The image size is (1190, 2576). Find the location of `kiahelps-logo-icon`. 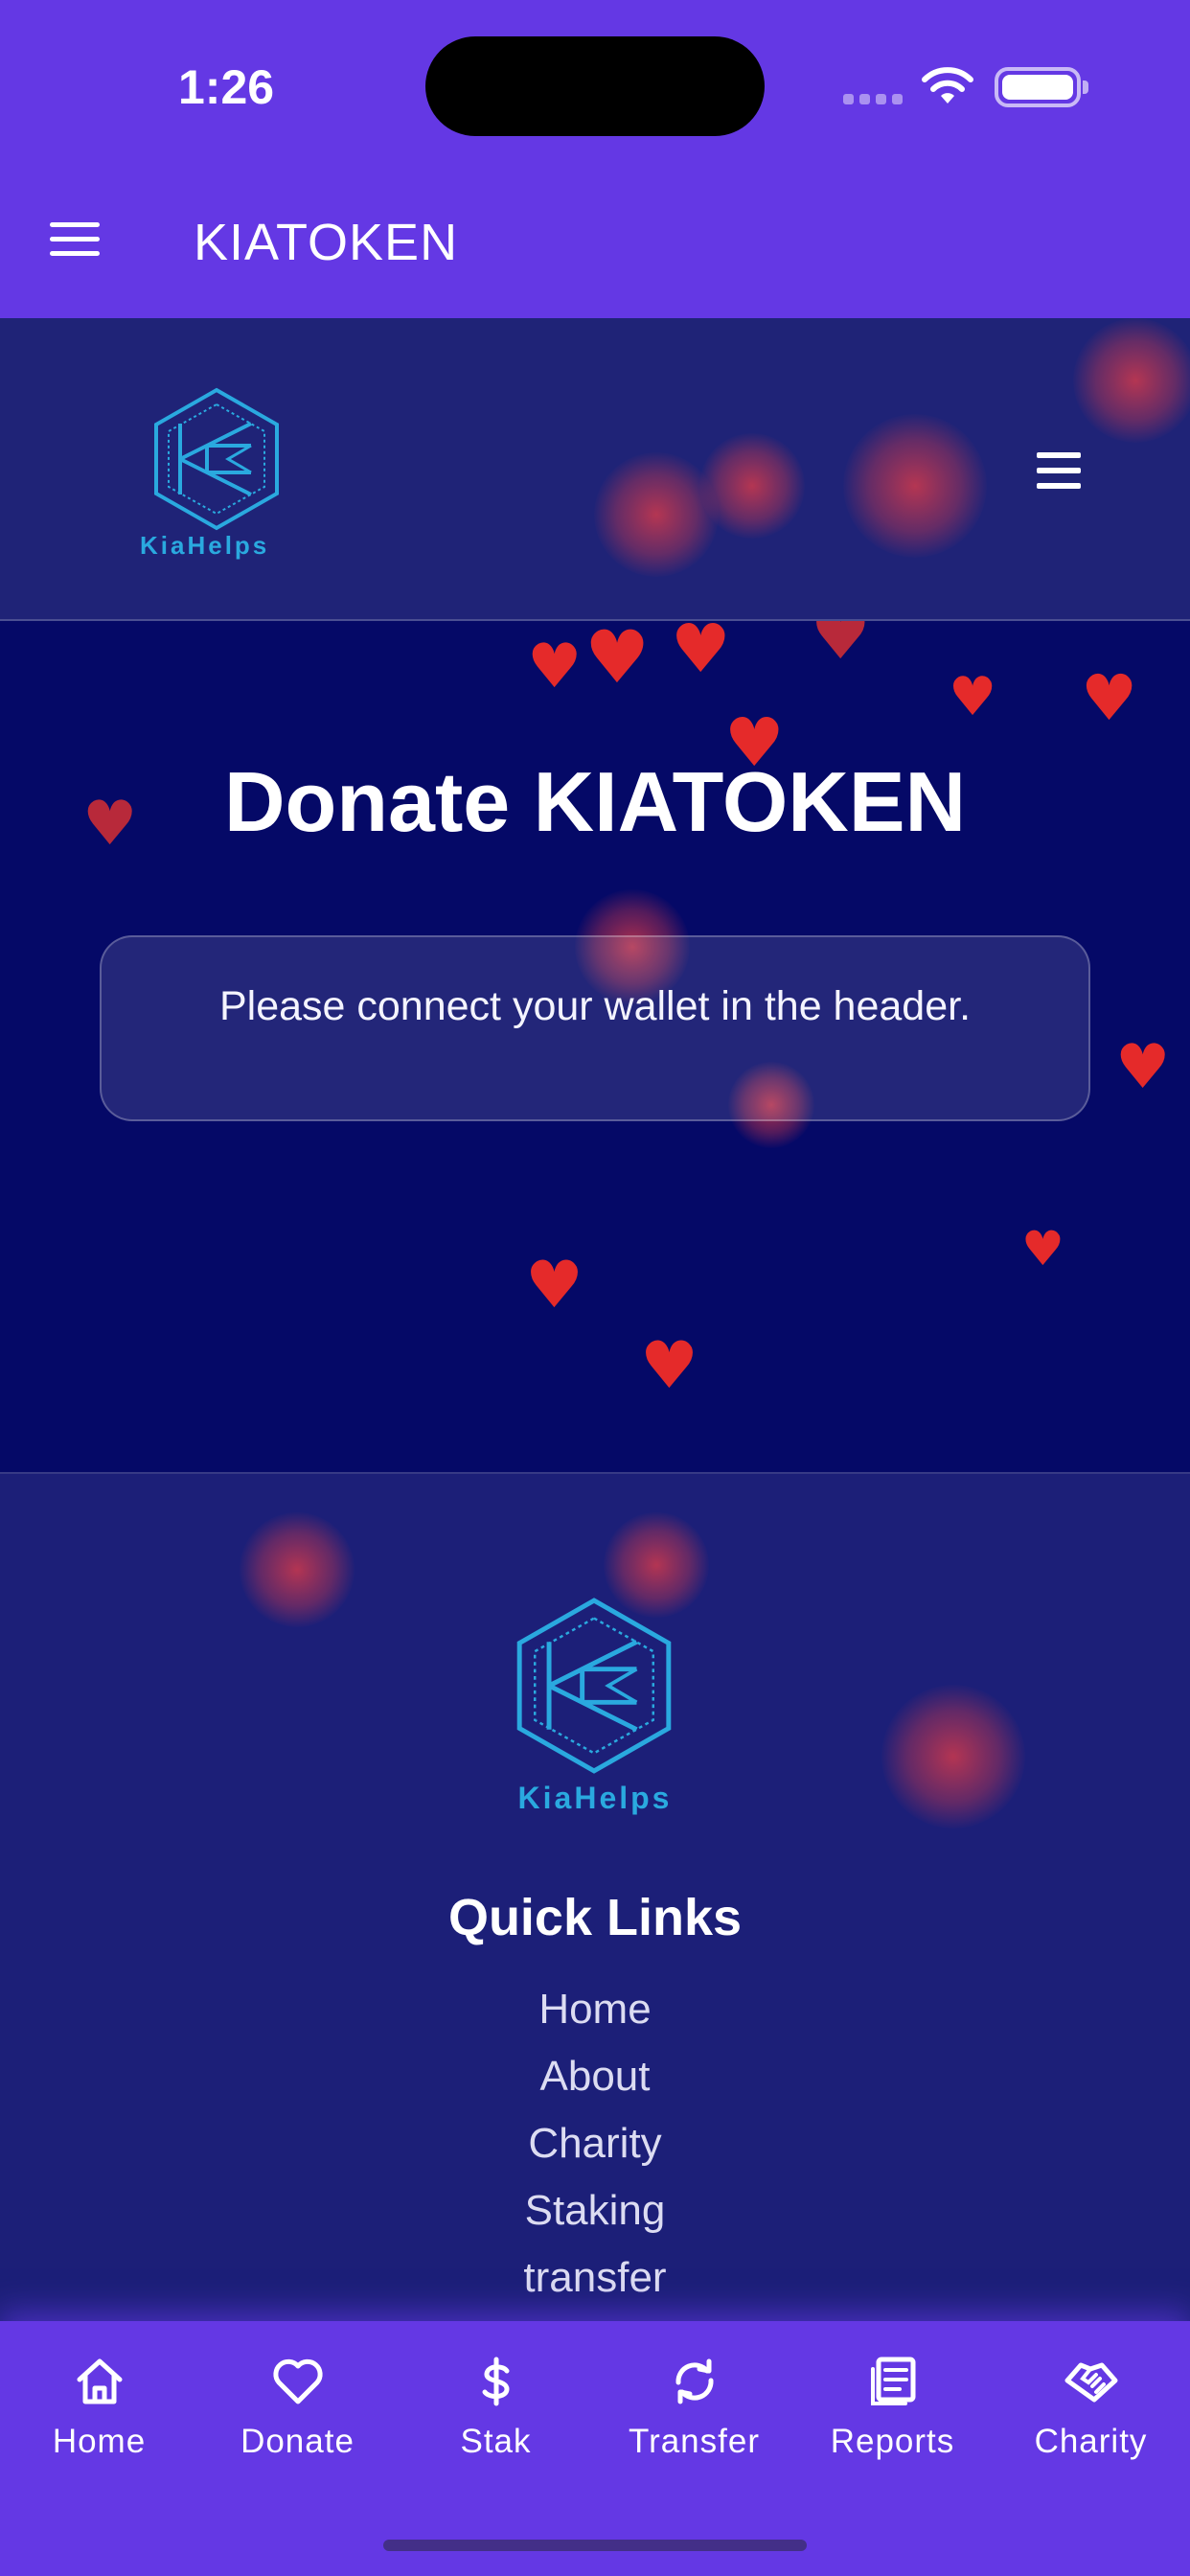

kiahelps-logo-icon is located at coordinates (217, 459).